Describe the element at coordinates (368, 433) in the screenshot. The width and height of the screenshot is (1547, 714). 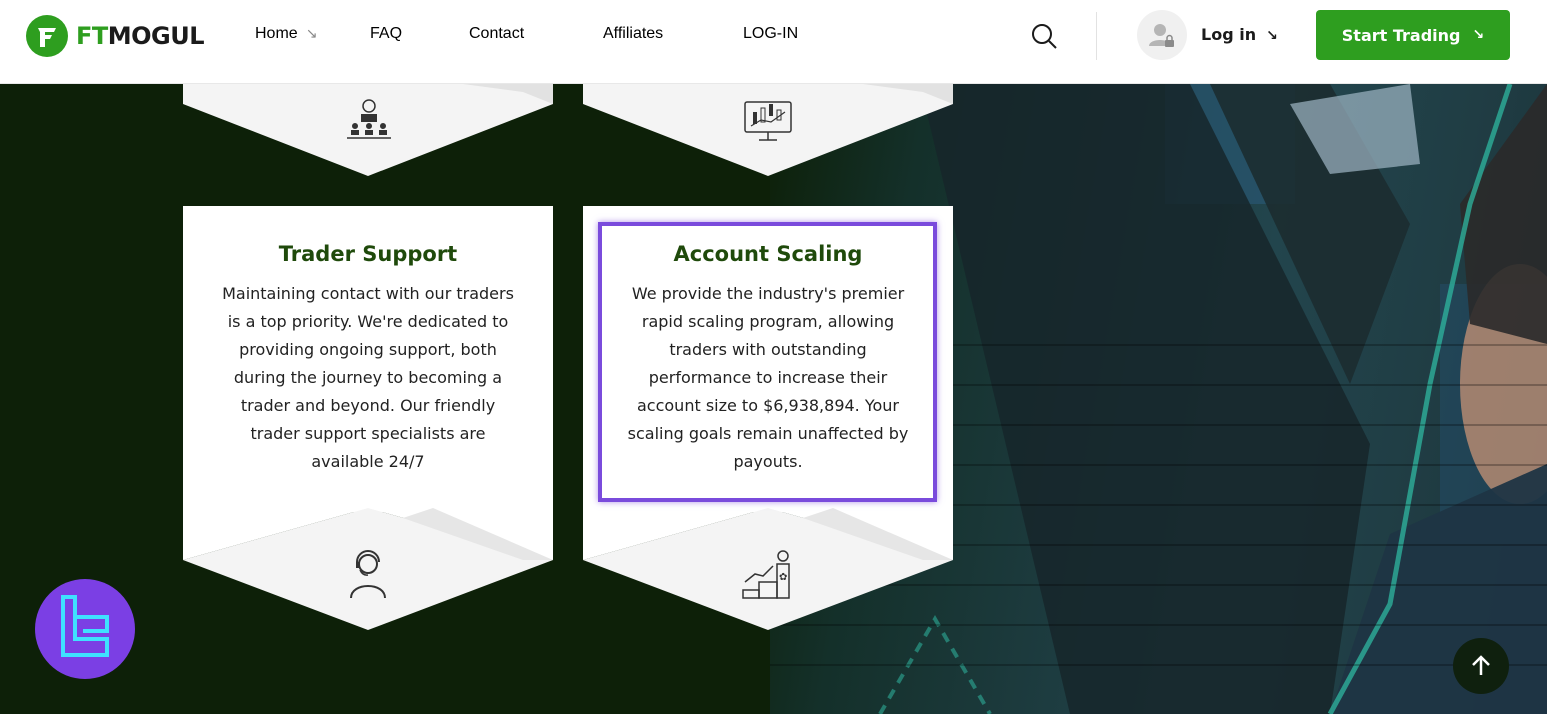
I see `card-body-line: trader support specialists are` at that location.